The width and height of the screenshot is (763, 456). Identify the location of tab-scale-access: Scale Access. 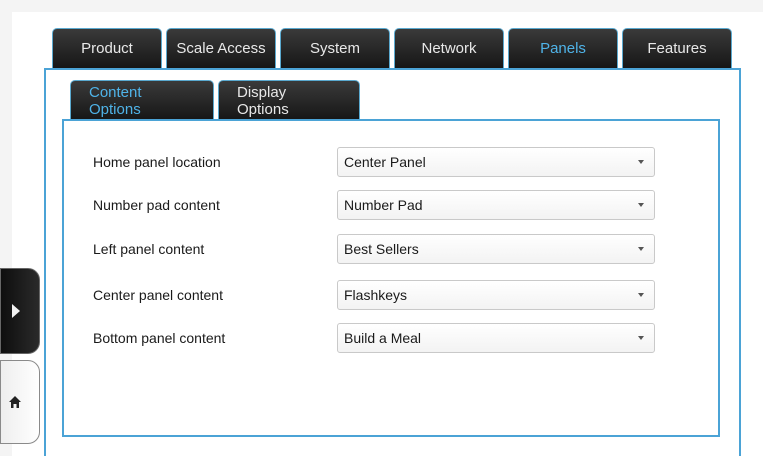
(221, 48).